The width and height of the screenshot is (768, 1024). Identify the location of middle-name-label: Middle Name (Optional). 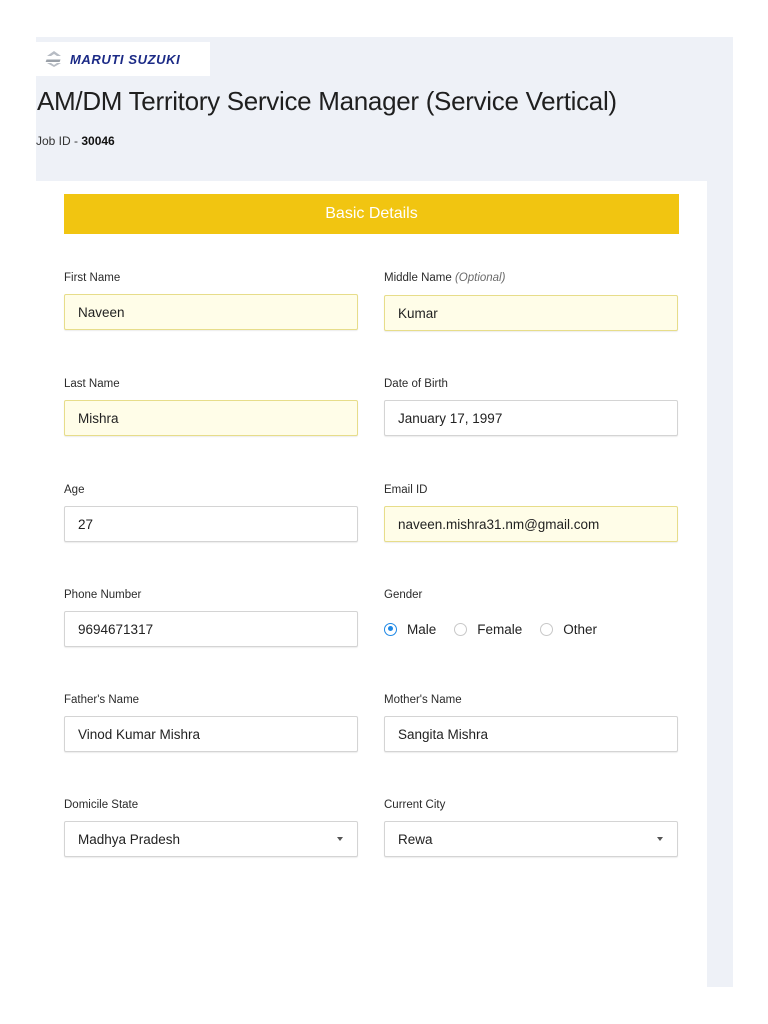
(531, 278).